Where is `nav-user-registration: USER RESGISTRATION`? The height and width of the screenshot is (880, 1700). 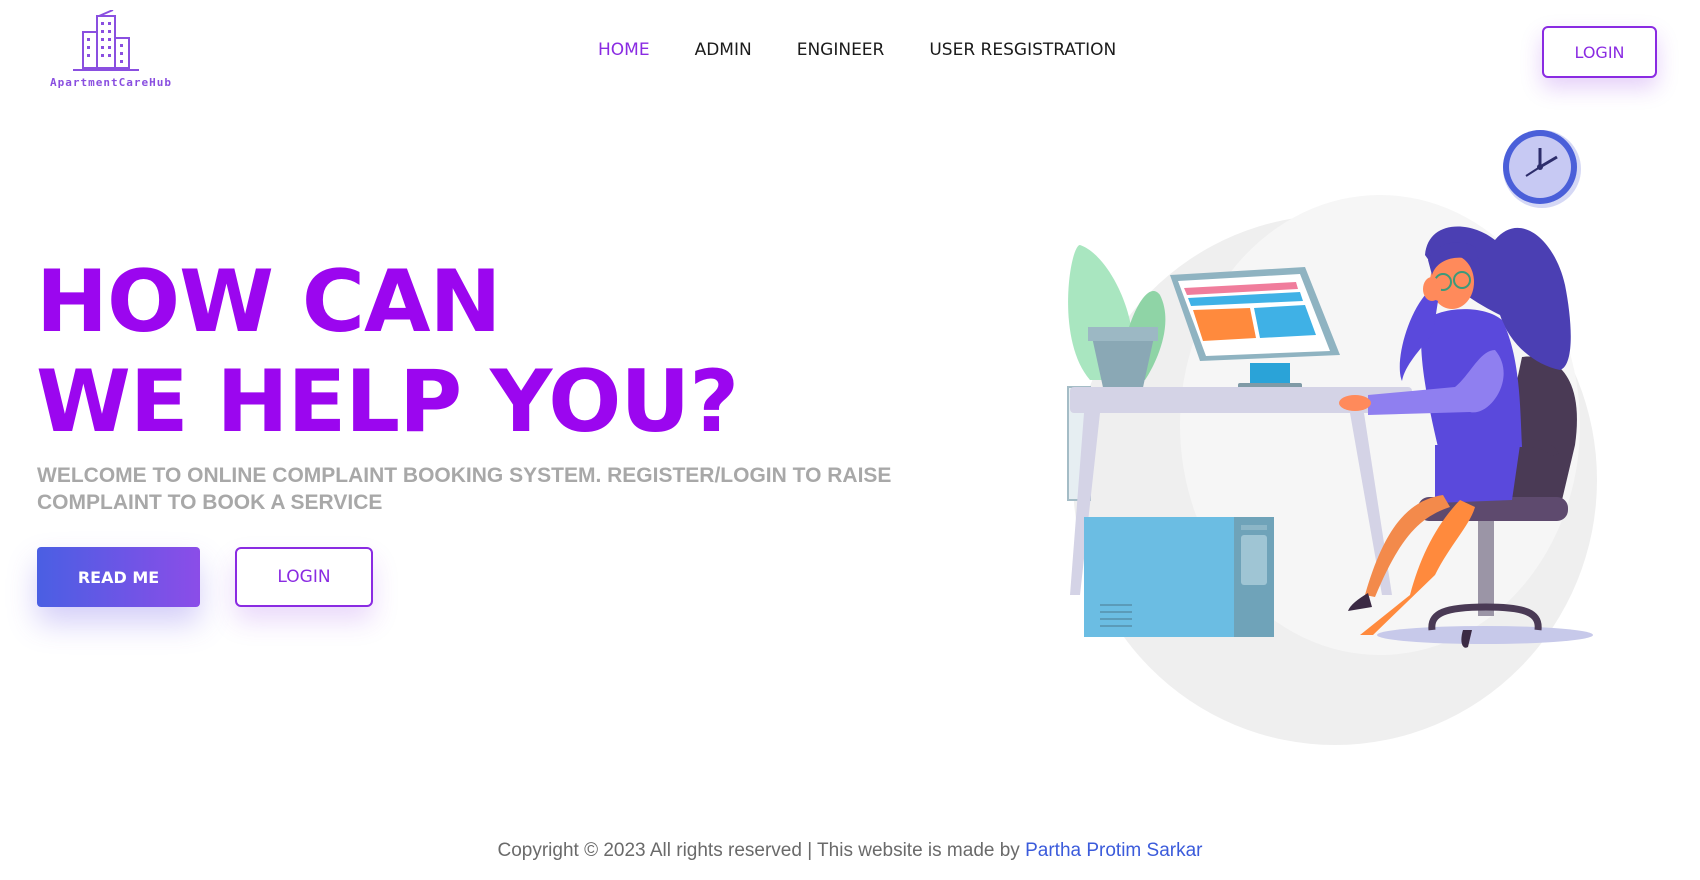
nav-user-registration: USER RESGISTRATION is located at coordinates (1022, 50).